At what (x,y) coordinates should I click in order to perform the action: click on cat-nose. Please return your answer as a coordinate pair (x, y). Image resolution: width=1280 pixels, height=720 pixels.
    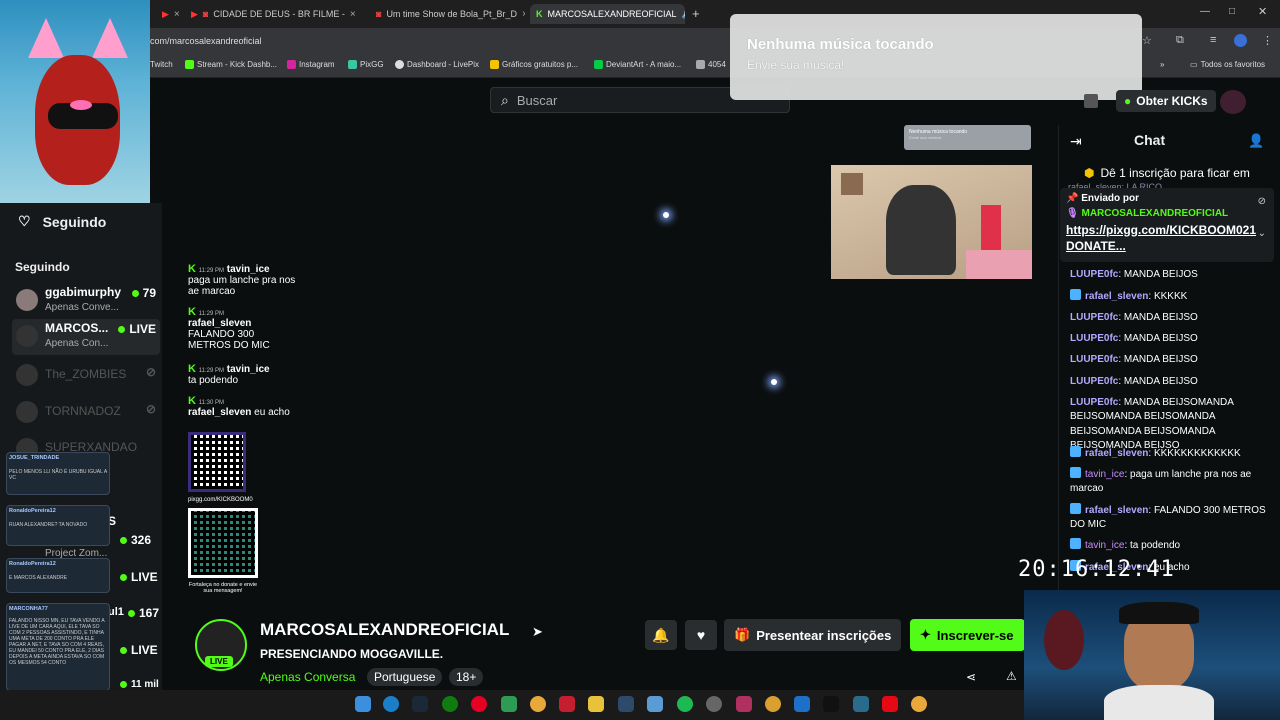
    Looking at the image, I should click on (81, 105).